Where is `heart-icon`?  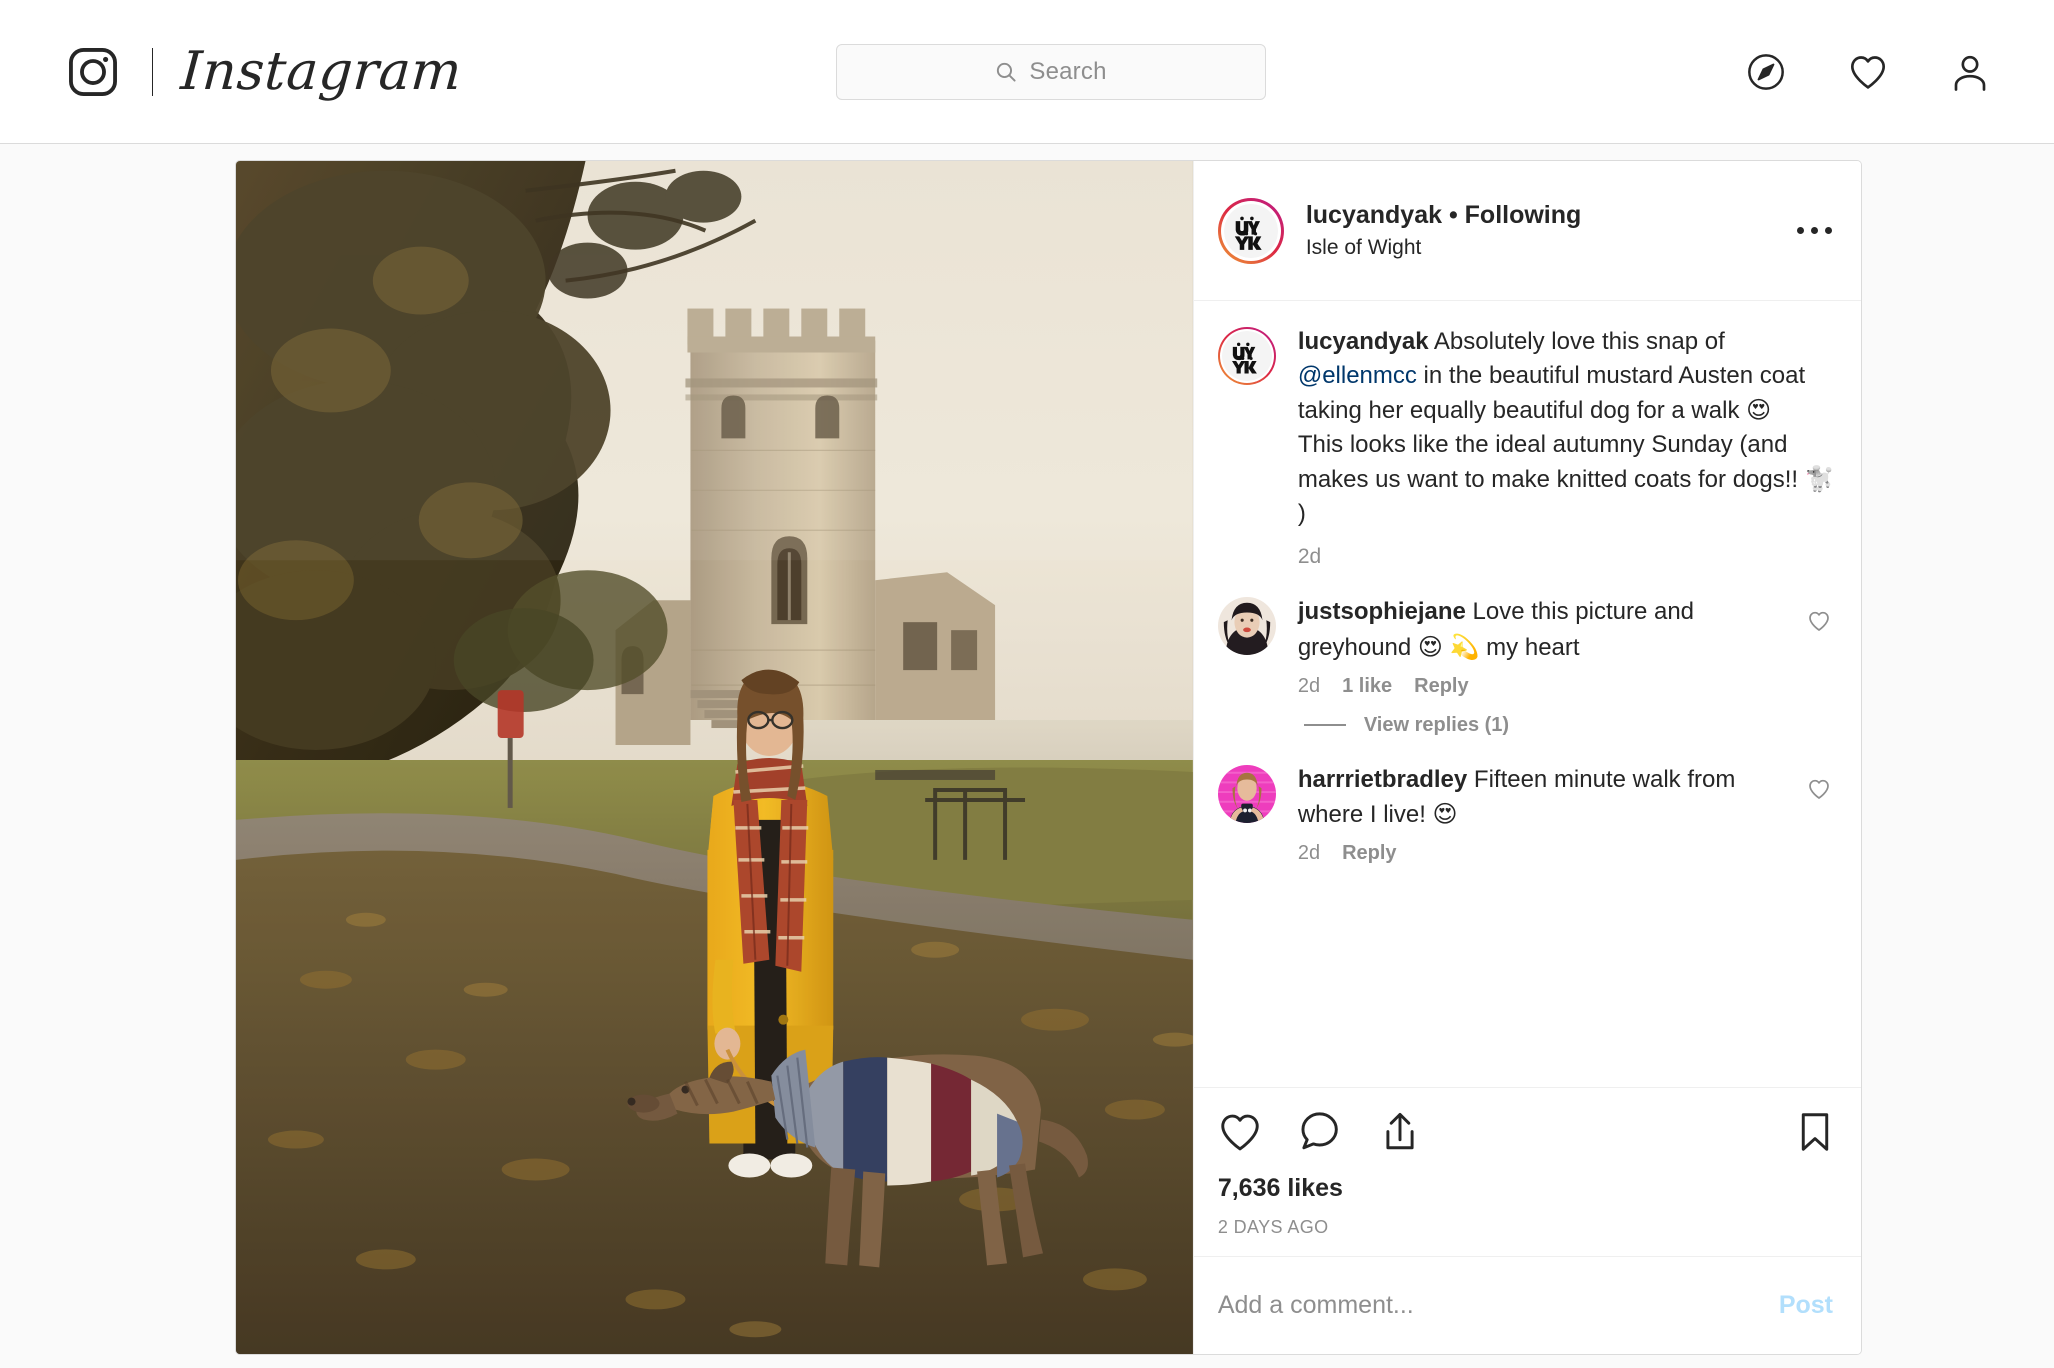
heart-icon is located at coordinates (1240, 1132).